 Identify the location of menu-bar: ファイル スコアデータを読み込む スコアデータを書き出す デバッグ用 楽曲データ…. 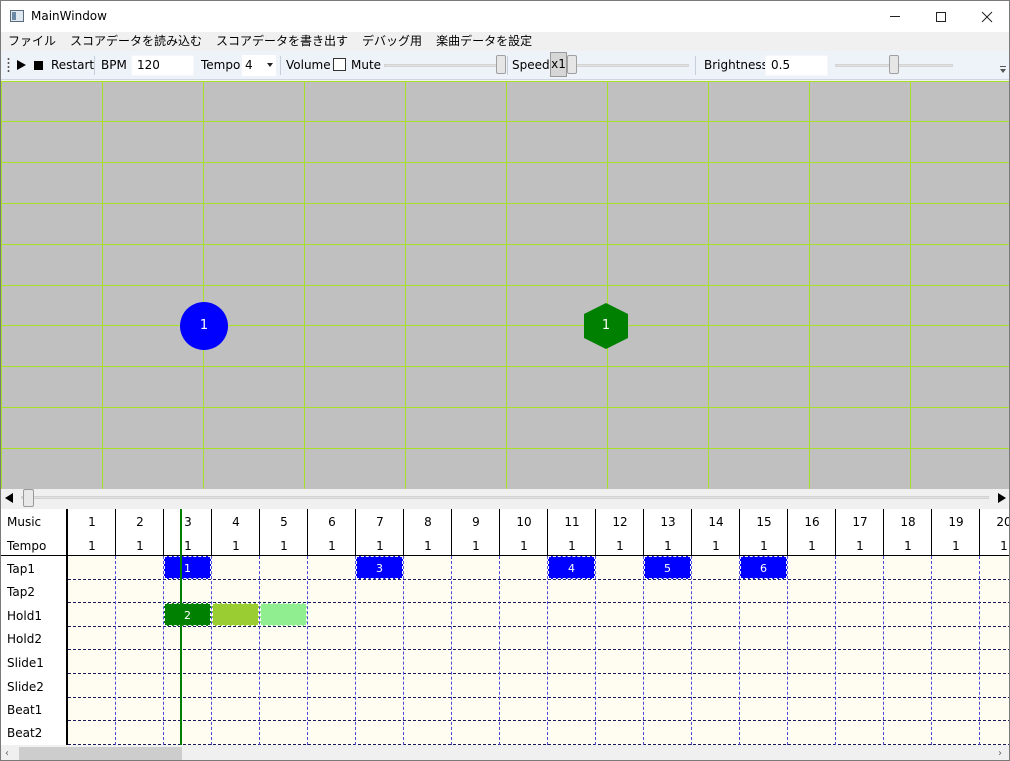
(505, 41).